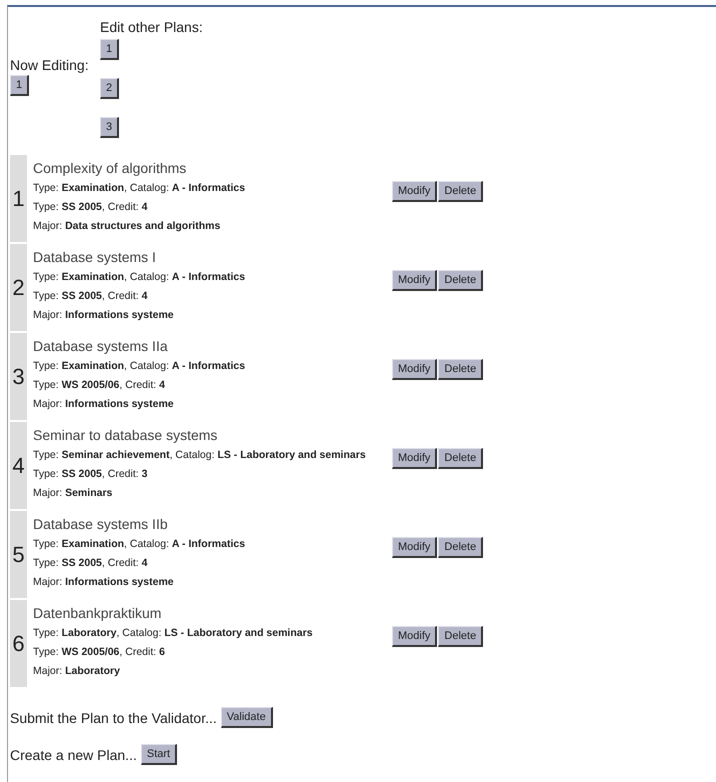  Describe the element at coordinates (101, 346) in the screenshot. I see `plan-title: Database systems IIa` at that location.